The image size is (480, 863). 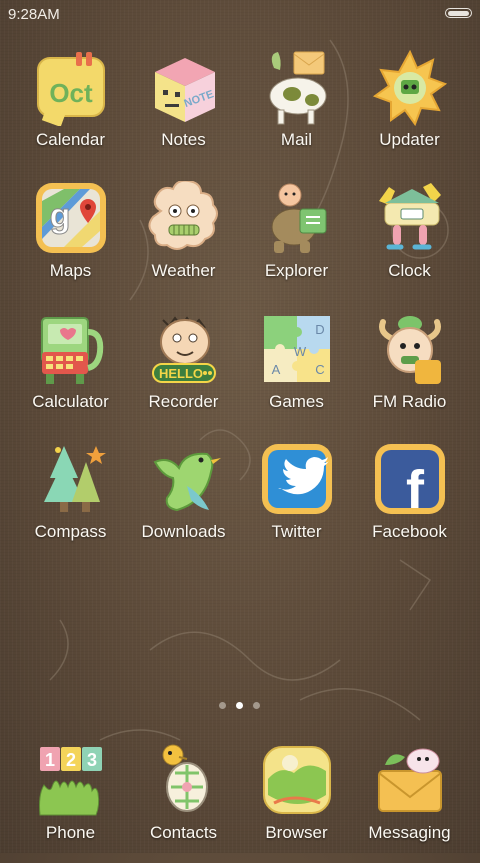 I want to click on notes-icon: NOTE, so click(x=185, y=90).